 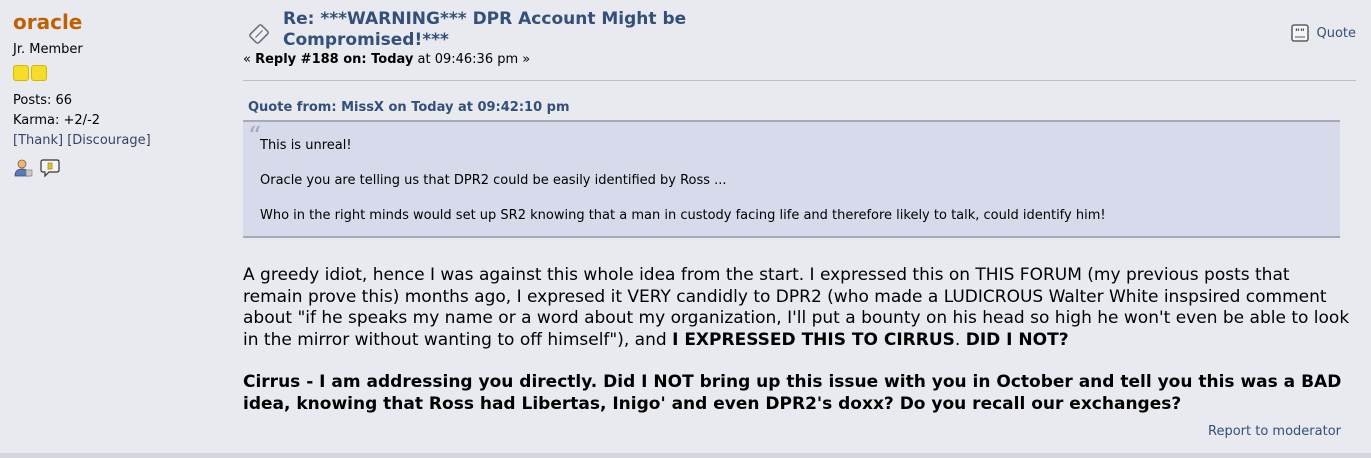 I want to click on rank-stars, so click(x=118, y=74).